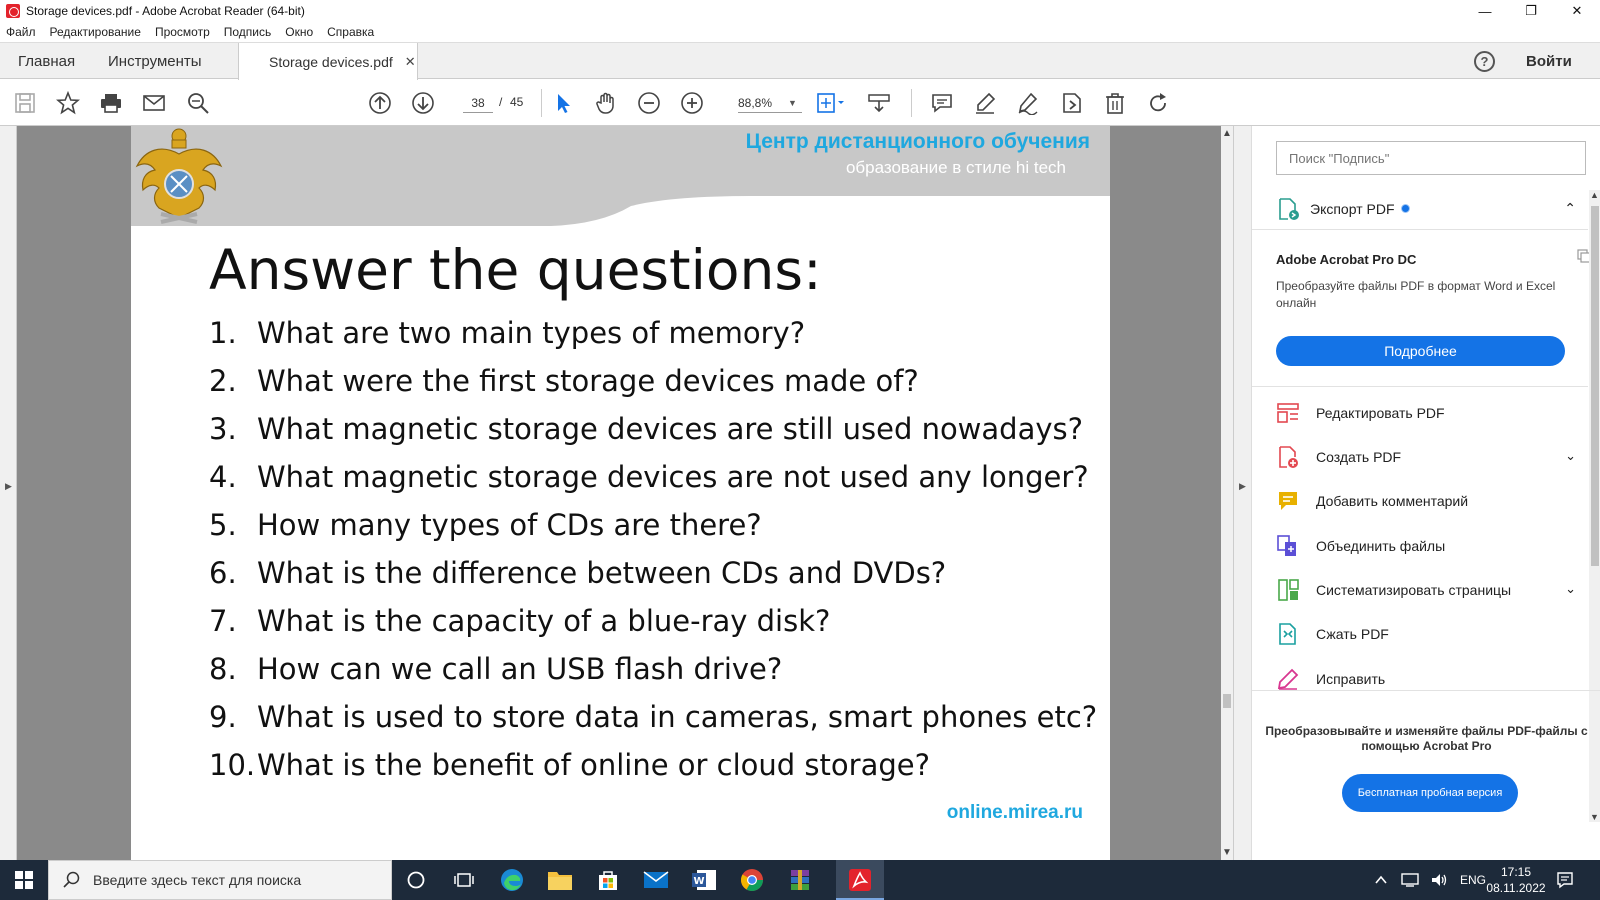 The height and width of the screenshot is (900, 1600). What do you see at coordinates (1565, 880) in the screenshot?
I see `notifications-icon` at bounding box center [1565, 880].